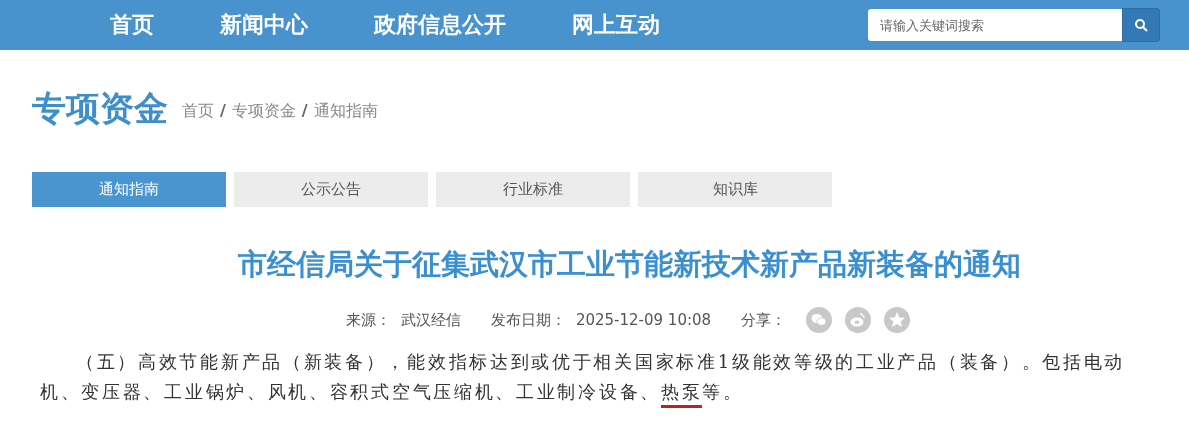 Image resolution: width=1189 pixels, height=444 pixels. Describe the element at coordinates (735, 189) in the screenshot. I see `tab: 知识库` at that location.